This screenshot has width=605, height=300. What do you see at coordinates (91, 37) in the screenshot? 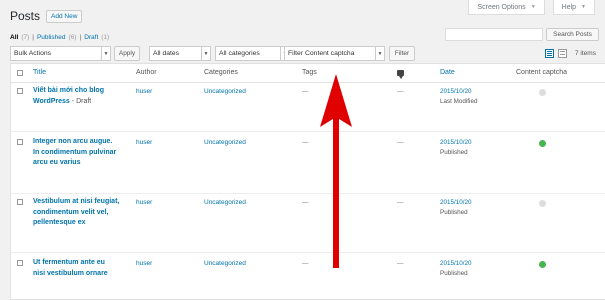
I see `view-draft-link: Draft` at bounding box center [91, 37].